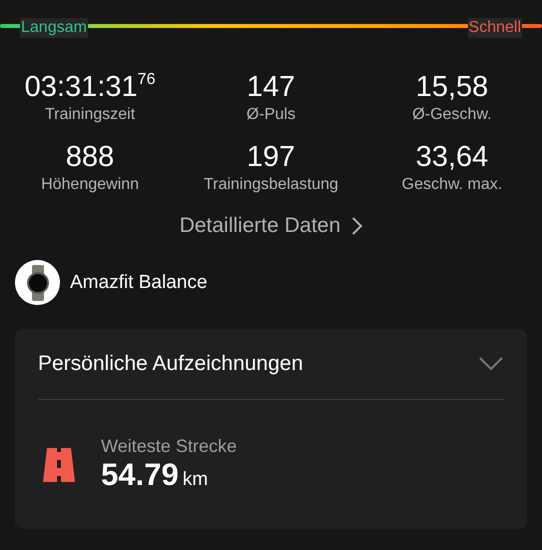  I want to click on road-icon, so click(59, 465).